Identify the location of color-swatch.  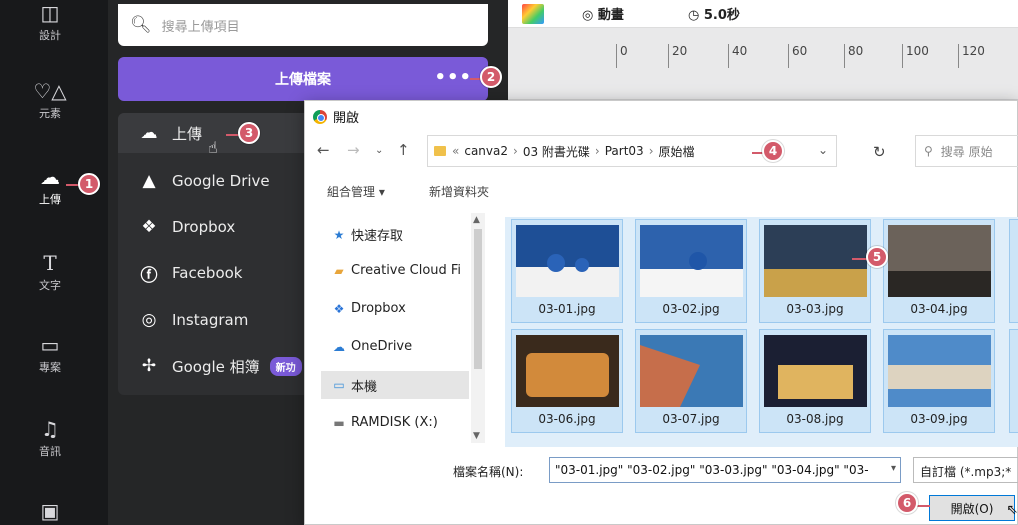
(533, 14).